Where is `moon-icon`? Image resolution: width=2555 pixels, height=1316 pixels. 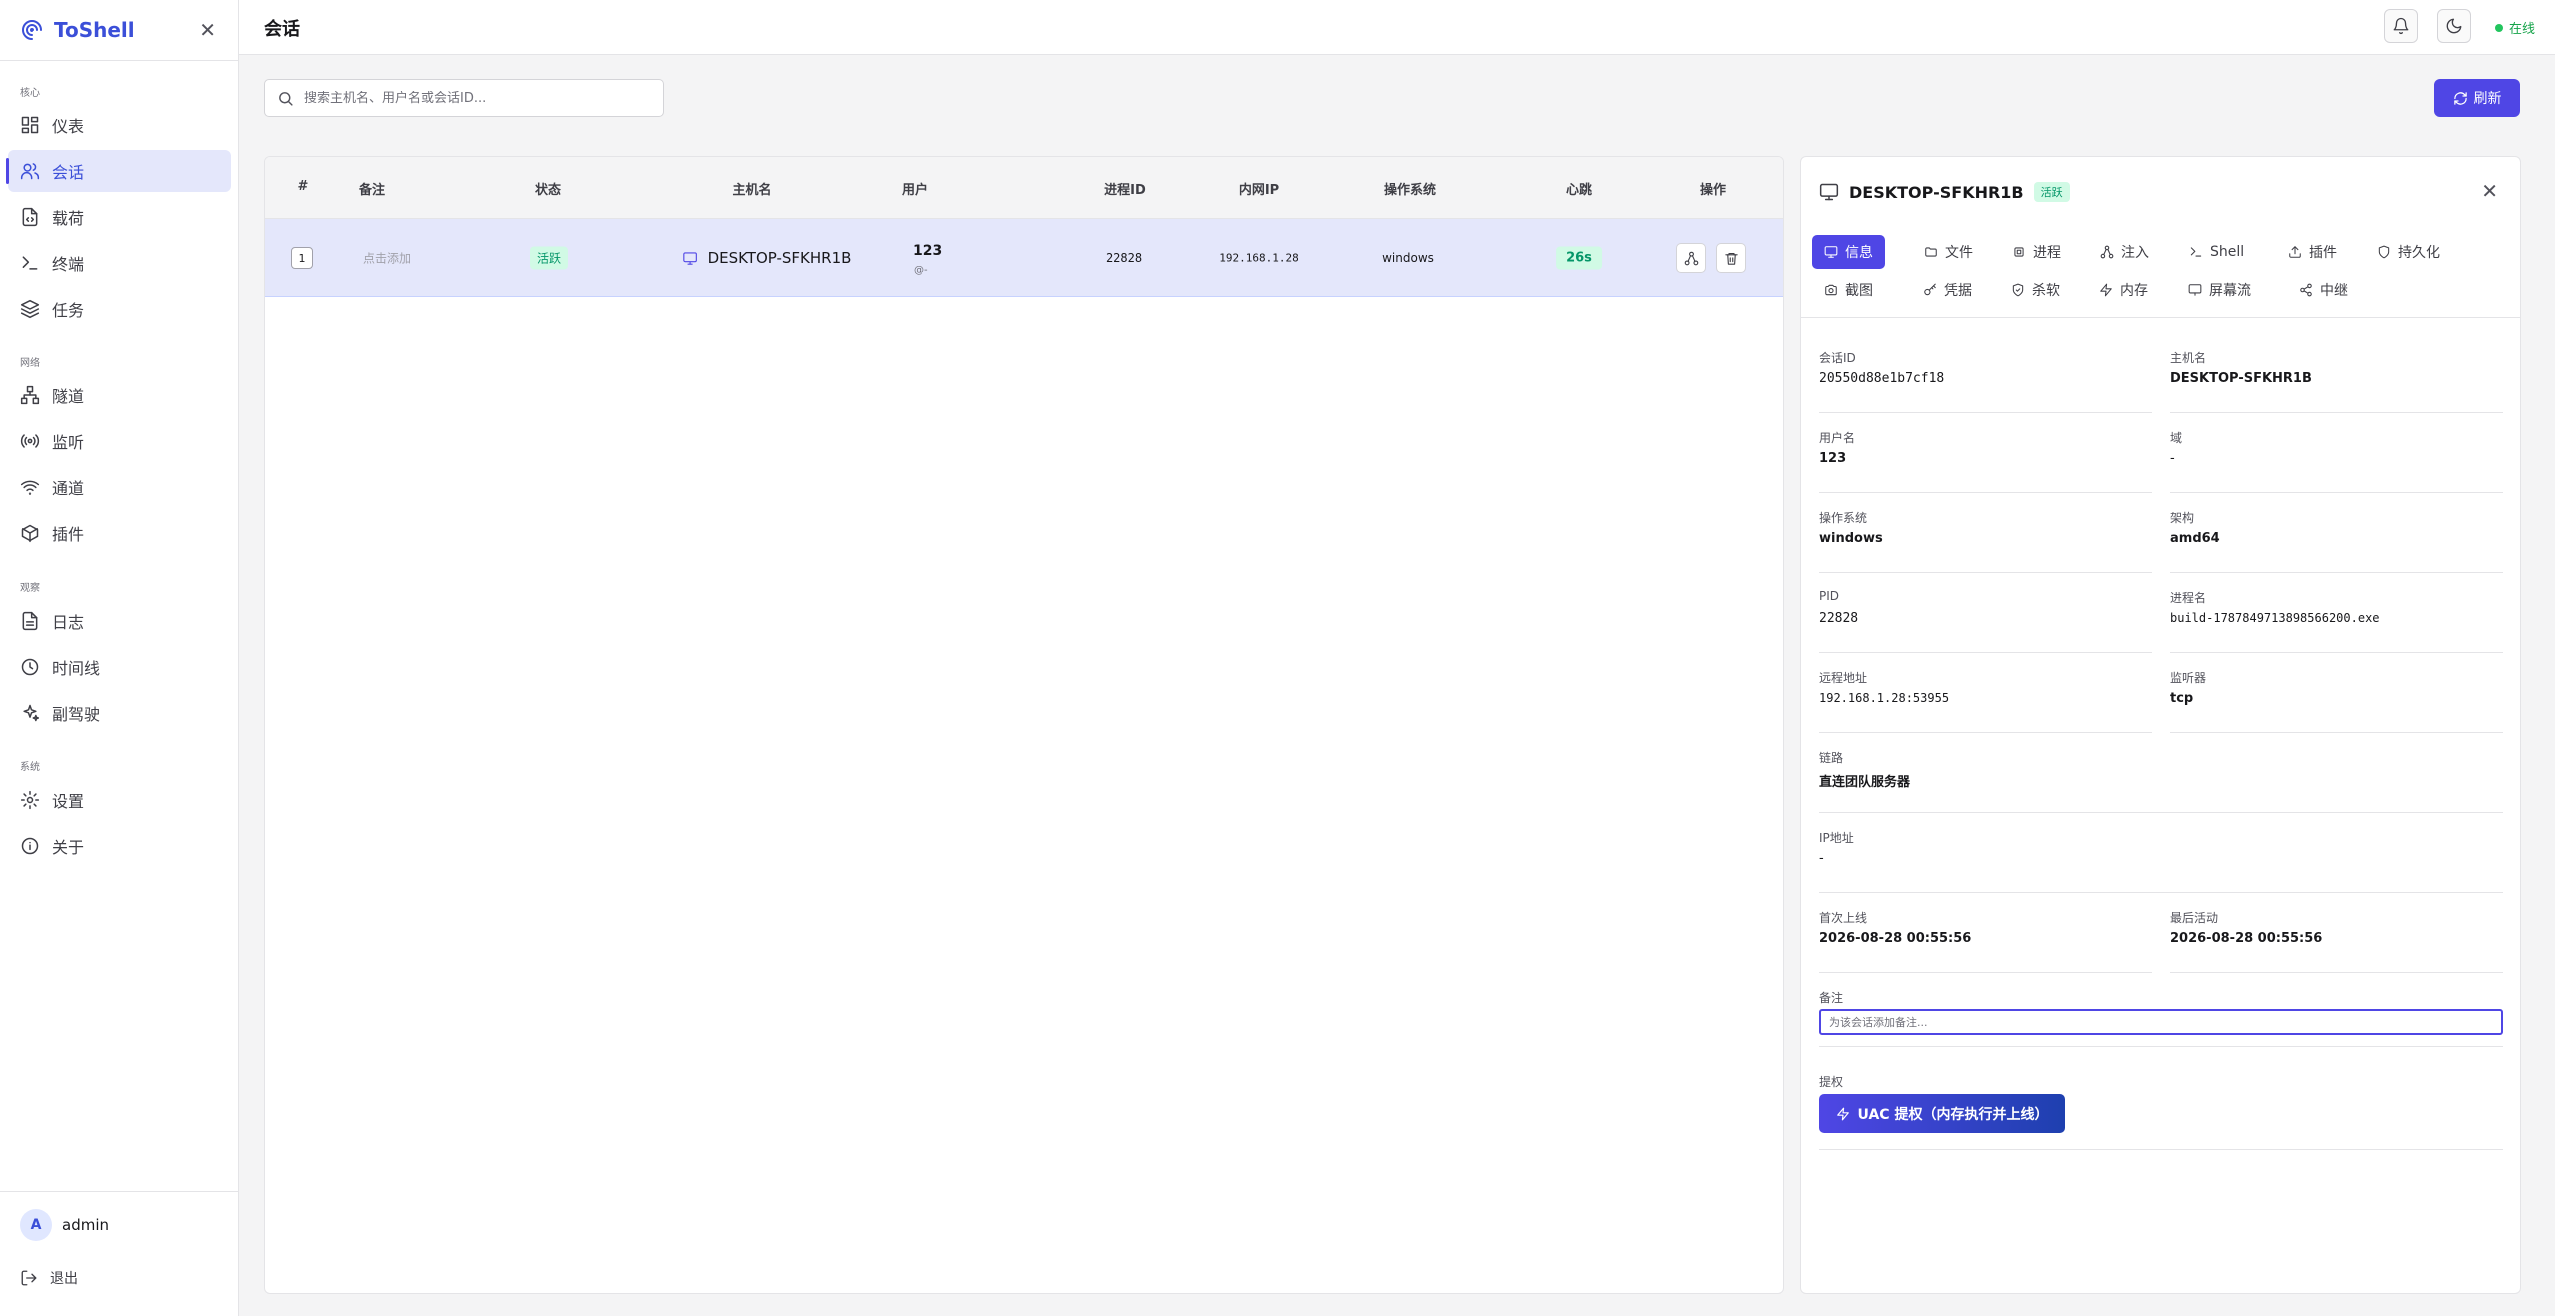
moon-icon is located at coordinates (2454, 26).